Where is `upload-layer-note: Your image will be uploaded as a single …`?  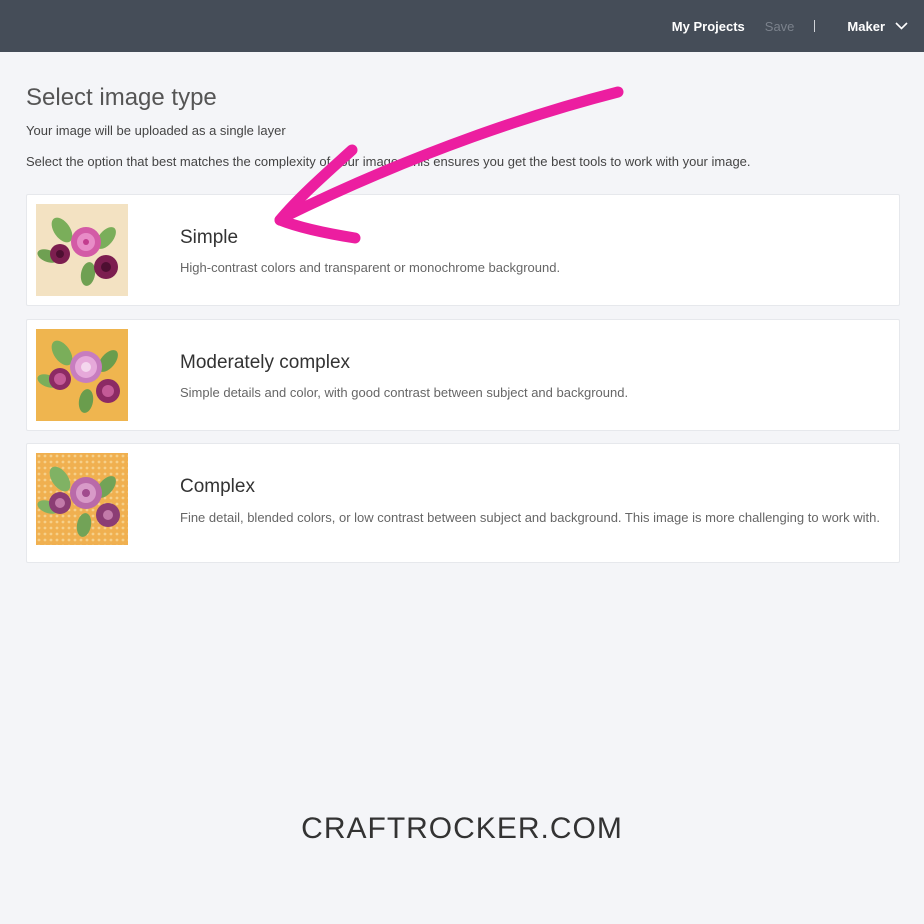
upload-layer-note: Your image will be uploaded as a single … is located at coordinates (156, 130).